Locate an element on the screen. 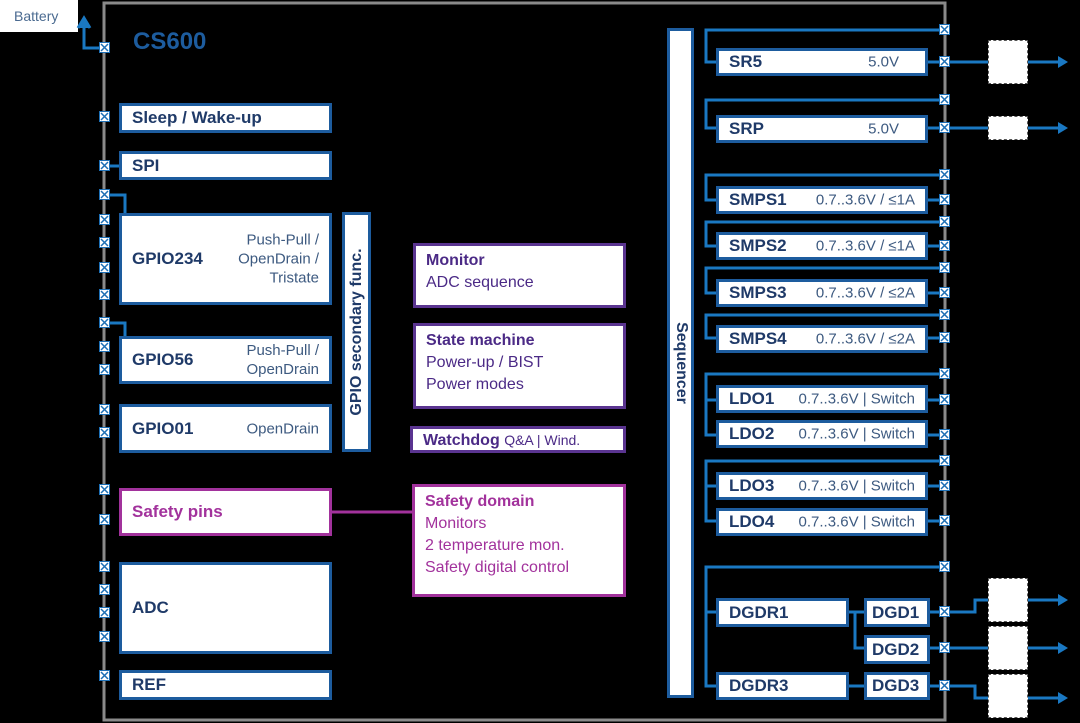 The height and width of the screenshot is (723, 1080). block-subtitle: Push-Pull / OpenDrain is located at coordinates (282, 360).